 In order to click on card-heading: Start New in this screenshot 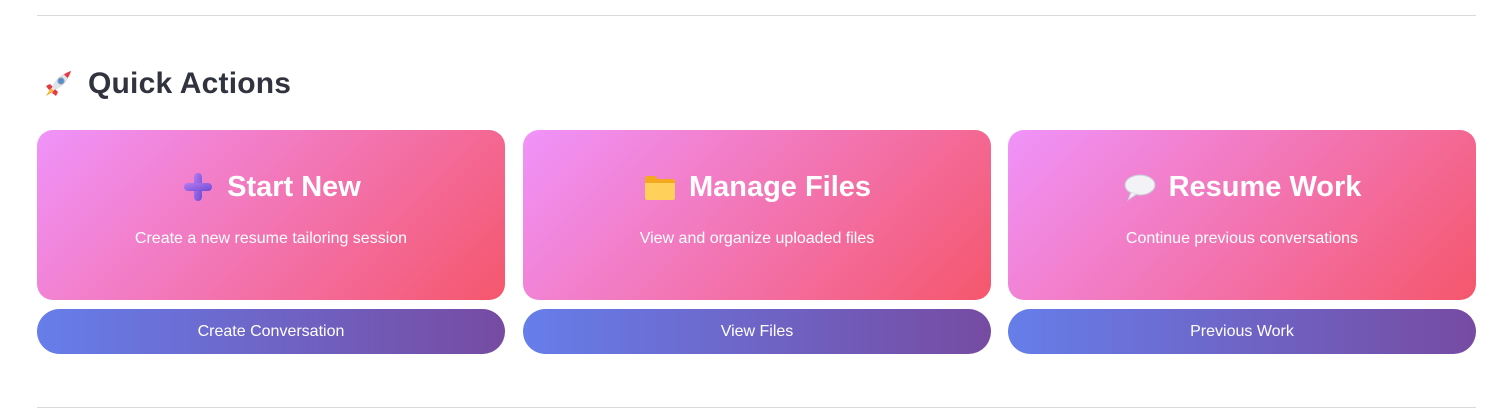, I will do `click(271, 187)`.